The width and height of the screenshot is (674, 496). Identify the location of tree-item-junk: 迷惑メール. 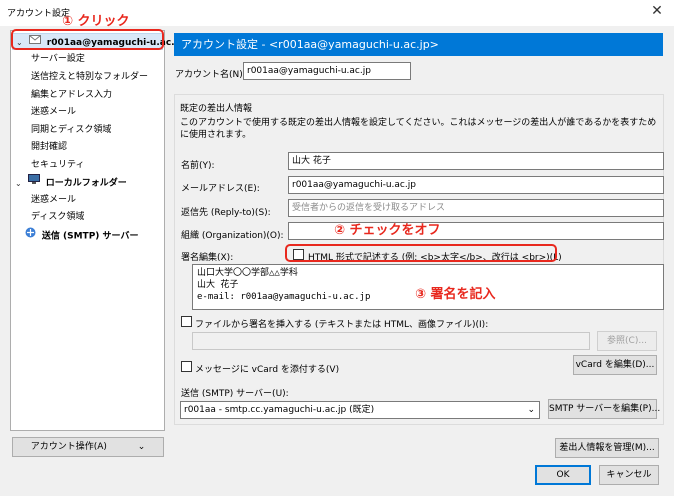
(53, 112).